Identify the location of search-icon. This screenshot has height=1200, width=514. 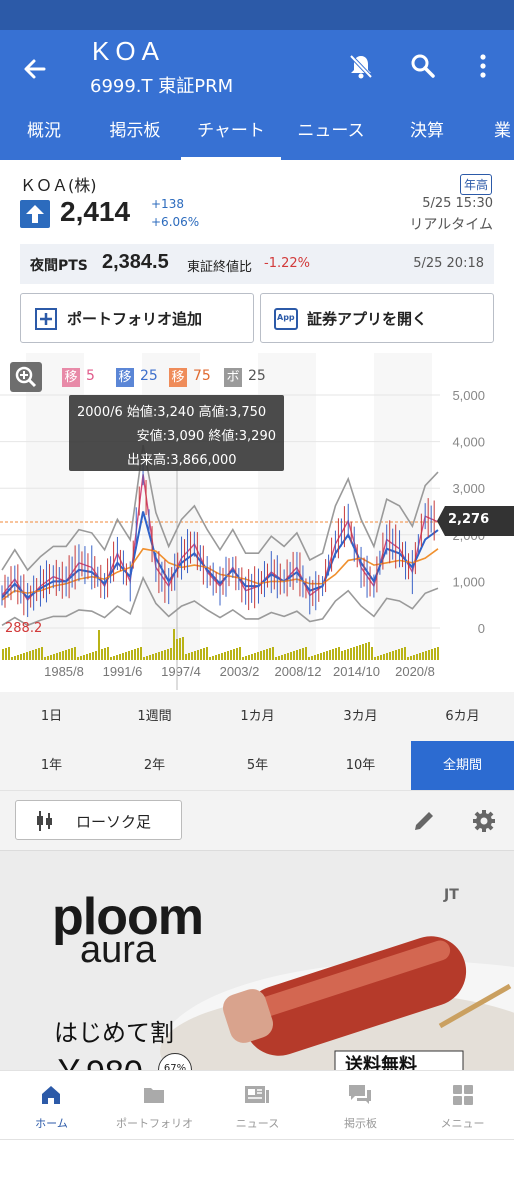
(423, 66).